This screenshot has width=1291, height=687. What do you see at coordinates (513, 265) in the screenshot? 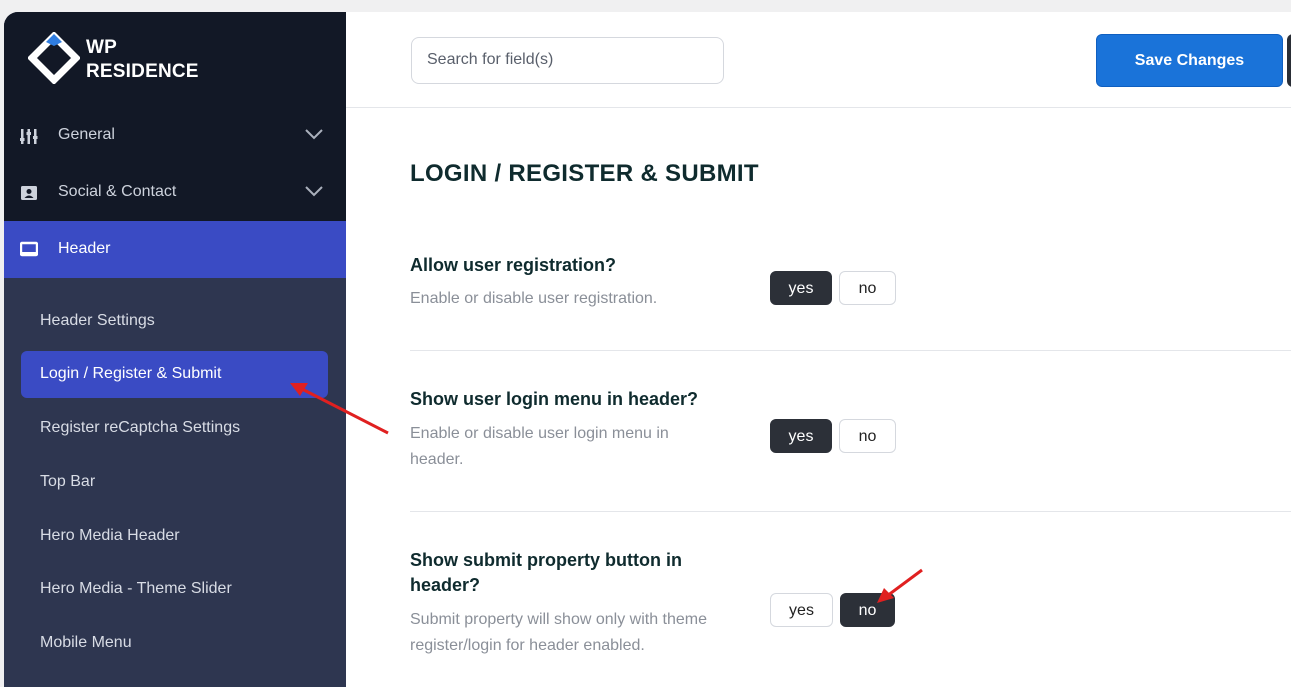
I see `setting-title-allow-registration: Allow user registration?` at bounding box center [513, 265].